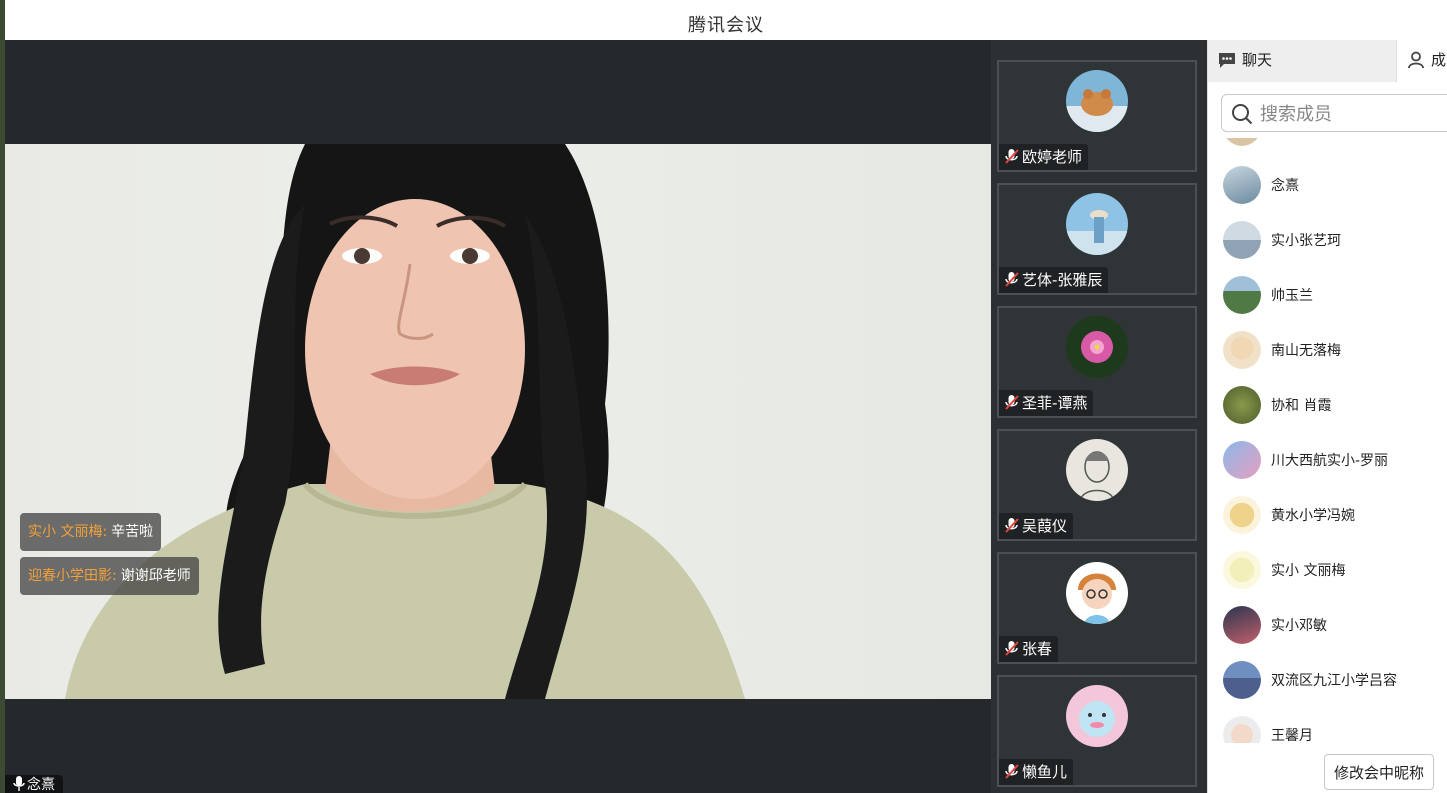  I want to click on chat-overlay-message: 迎春小学田影: 谢谢邱老师, so click(109, 576).